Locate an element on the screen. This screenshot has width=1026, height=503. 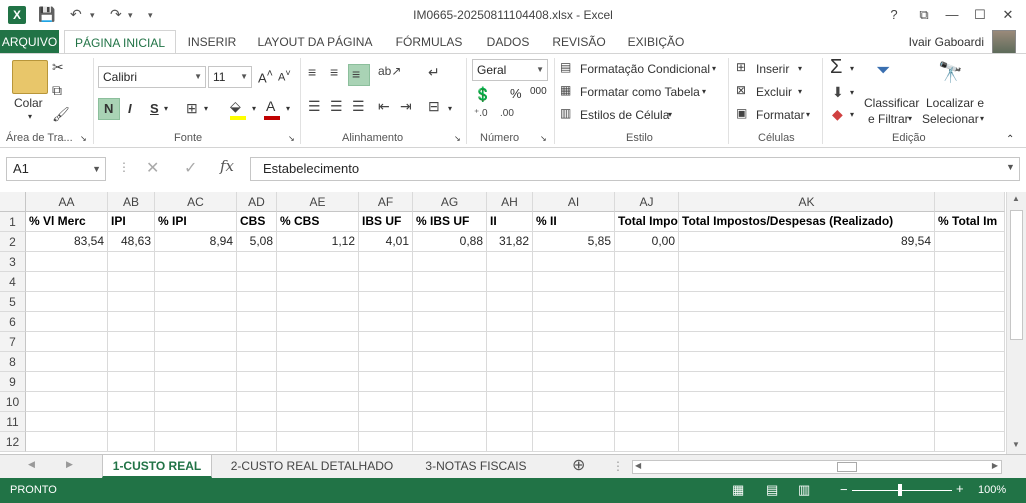
scroll-down-icon: ▼ is located at coordinates (1016, 444).